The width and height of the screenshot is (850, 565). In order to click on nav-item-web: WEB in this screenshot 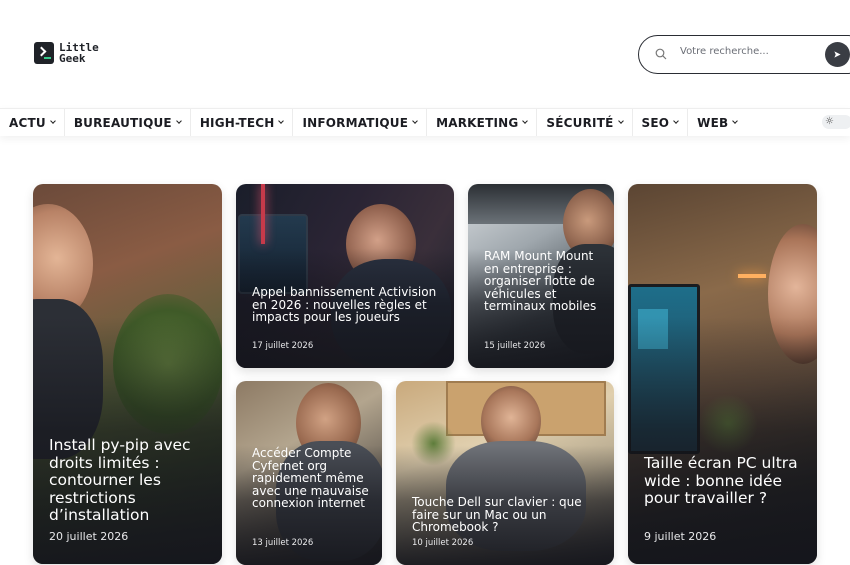, I will do `click(717, 122)`.